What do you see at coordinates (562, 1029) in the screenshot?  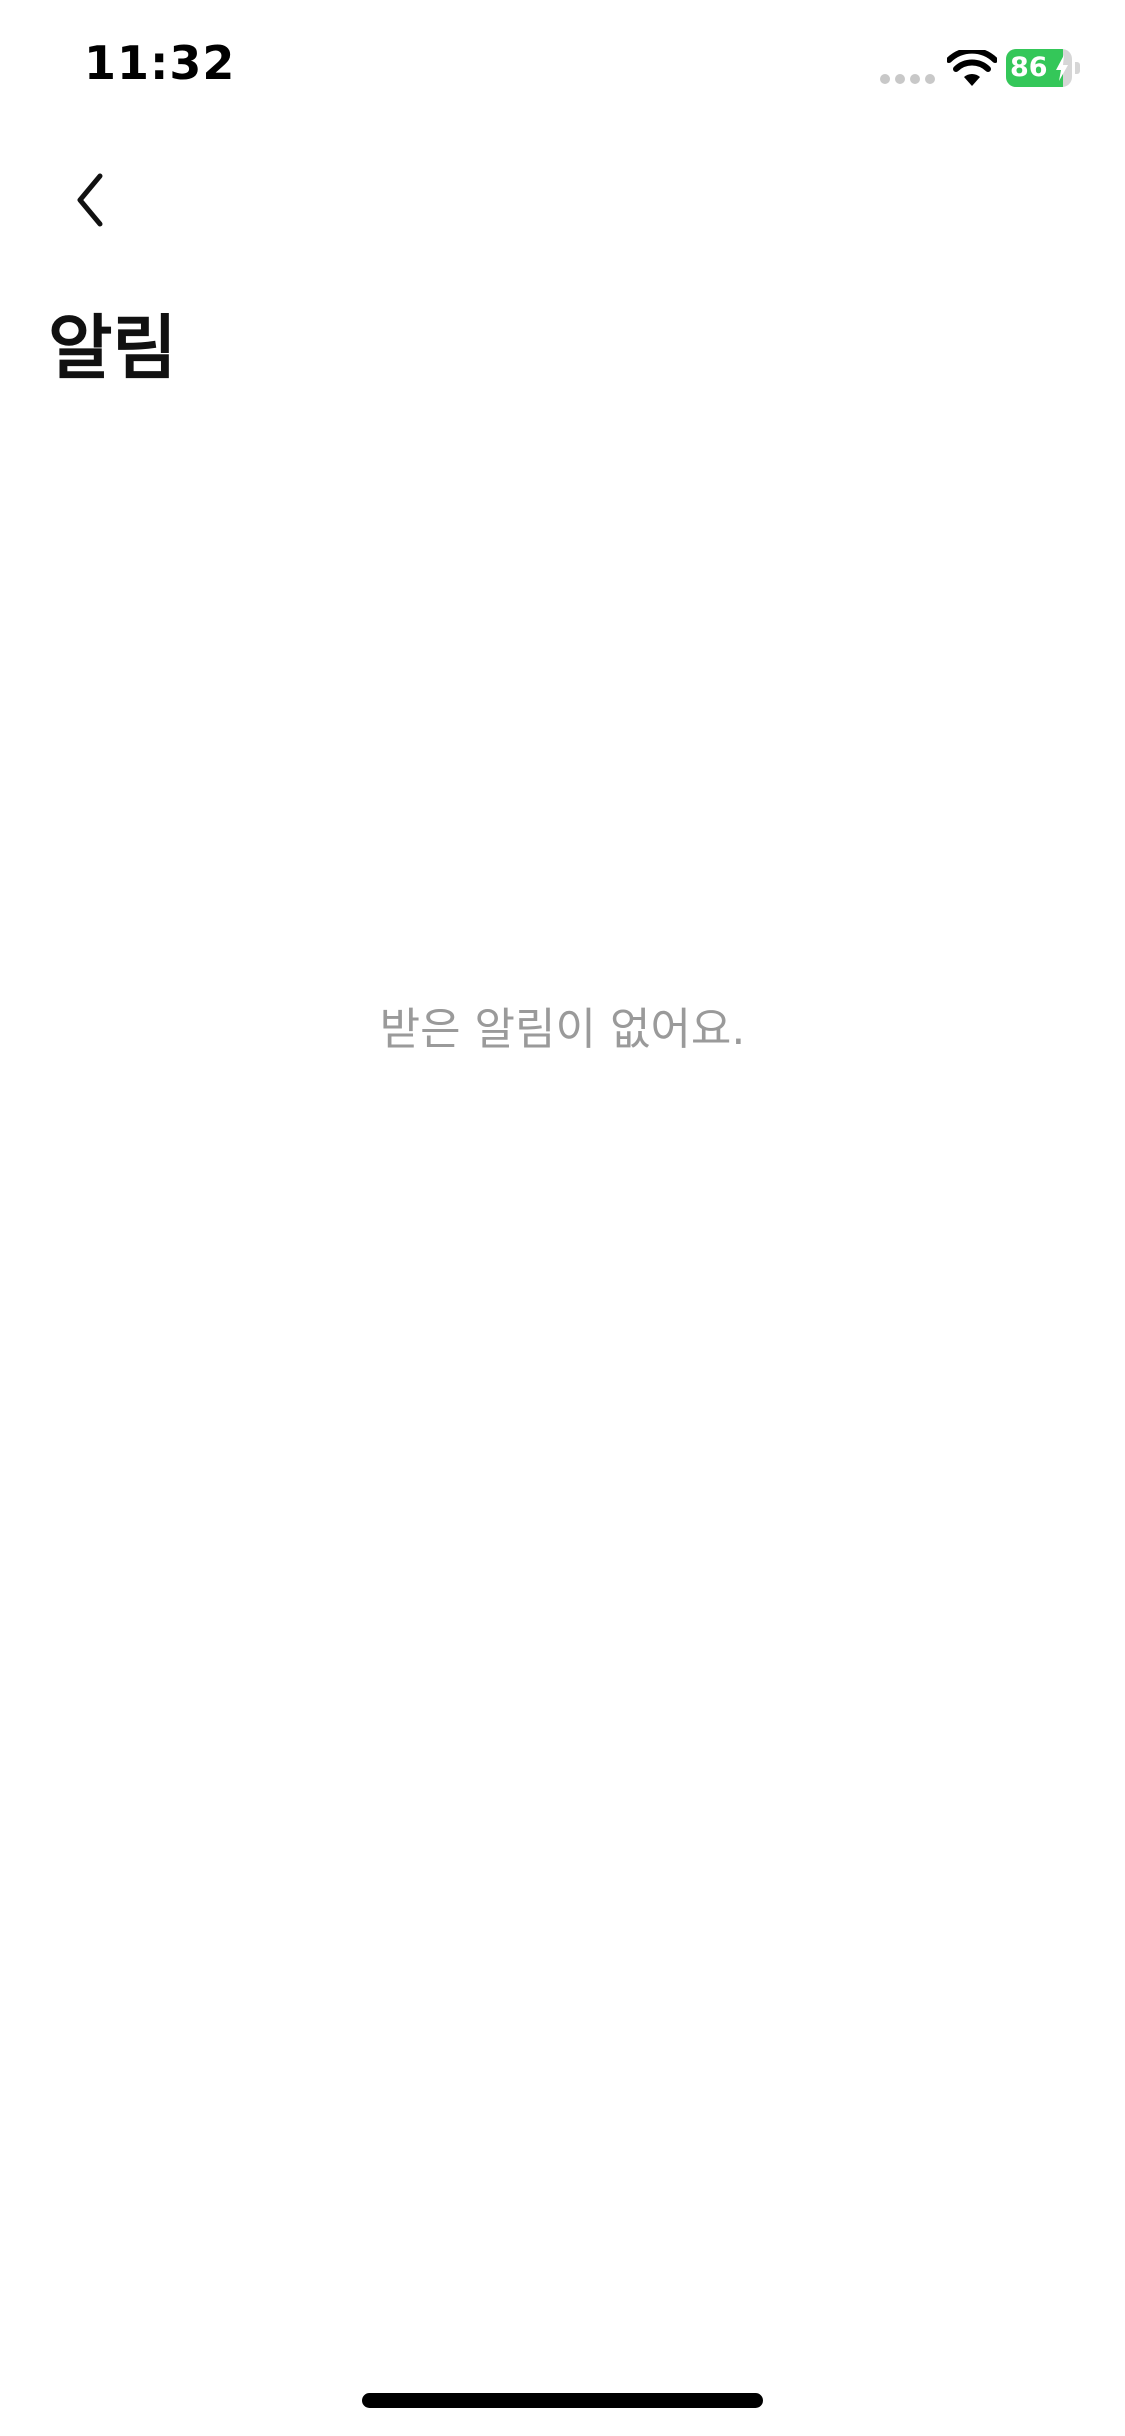 I see `empty-state-message: 받은 알림이 없어요.` at bounding box center [562, 1029].